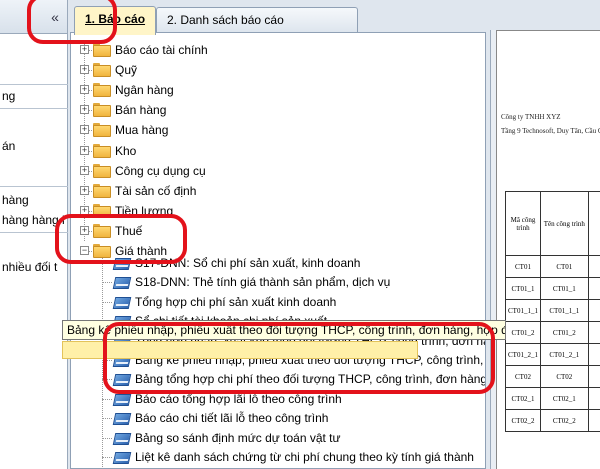  What do you see at coordinates (271, 191) in the screenshot?
I see `tree-folder-row: + Tài sản cố định` at bounding box center [271, 191].